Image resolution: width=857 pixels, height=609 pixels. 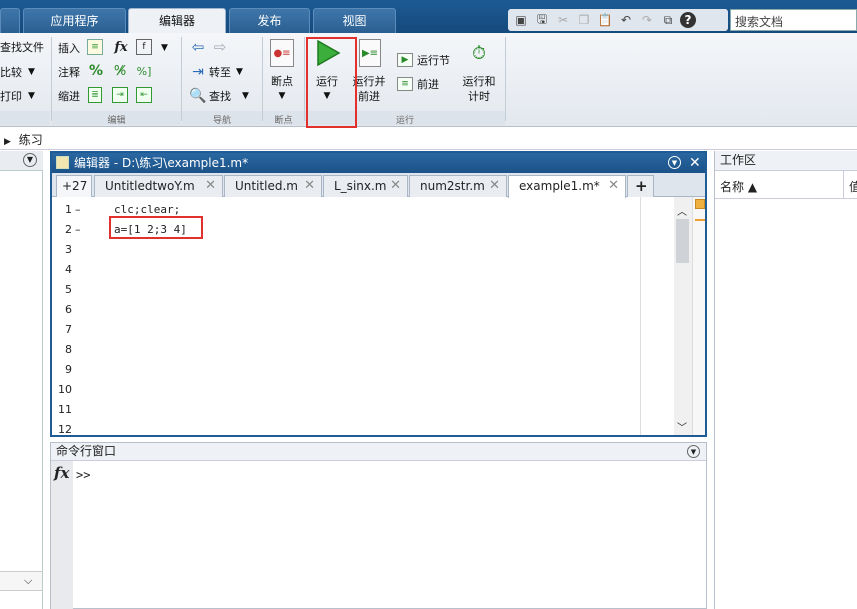 What do you see at coordinates (793, 20) in the screenshot?
I see `search-documentation-input: 搜索文档` at bounding box center [793, 20].